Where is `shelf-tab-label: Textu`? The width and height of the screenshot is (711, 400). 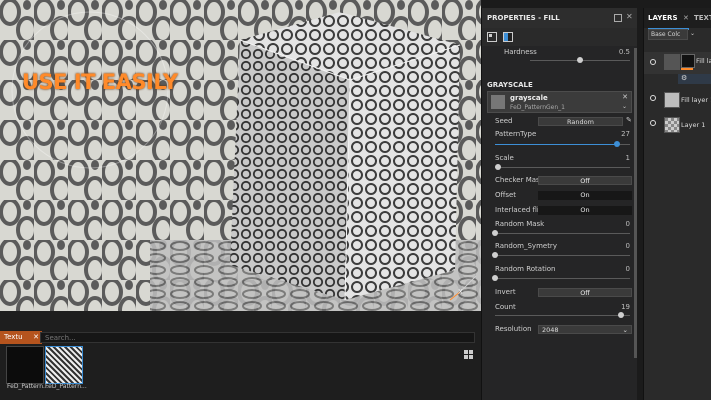
shelf-tab-label: Textu is located at coordinates (13, 337).